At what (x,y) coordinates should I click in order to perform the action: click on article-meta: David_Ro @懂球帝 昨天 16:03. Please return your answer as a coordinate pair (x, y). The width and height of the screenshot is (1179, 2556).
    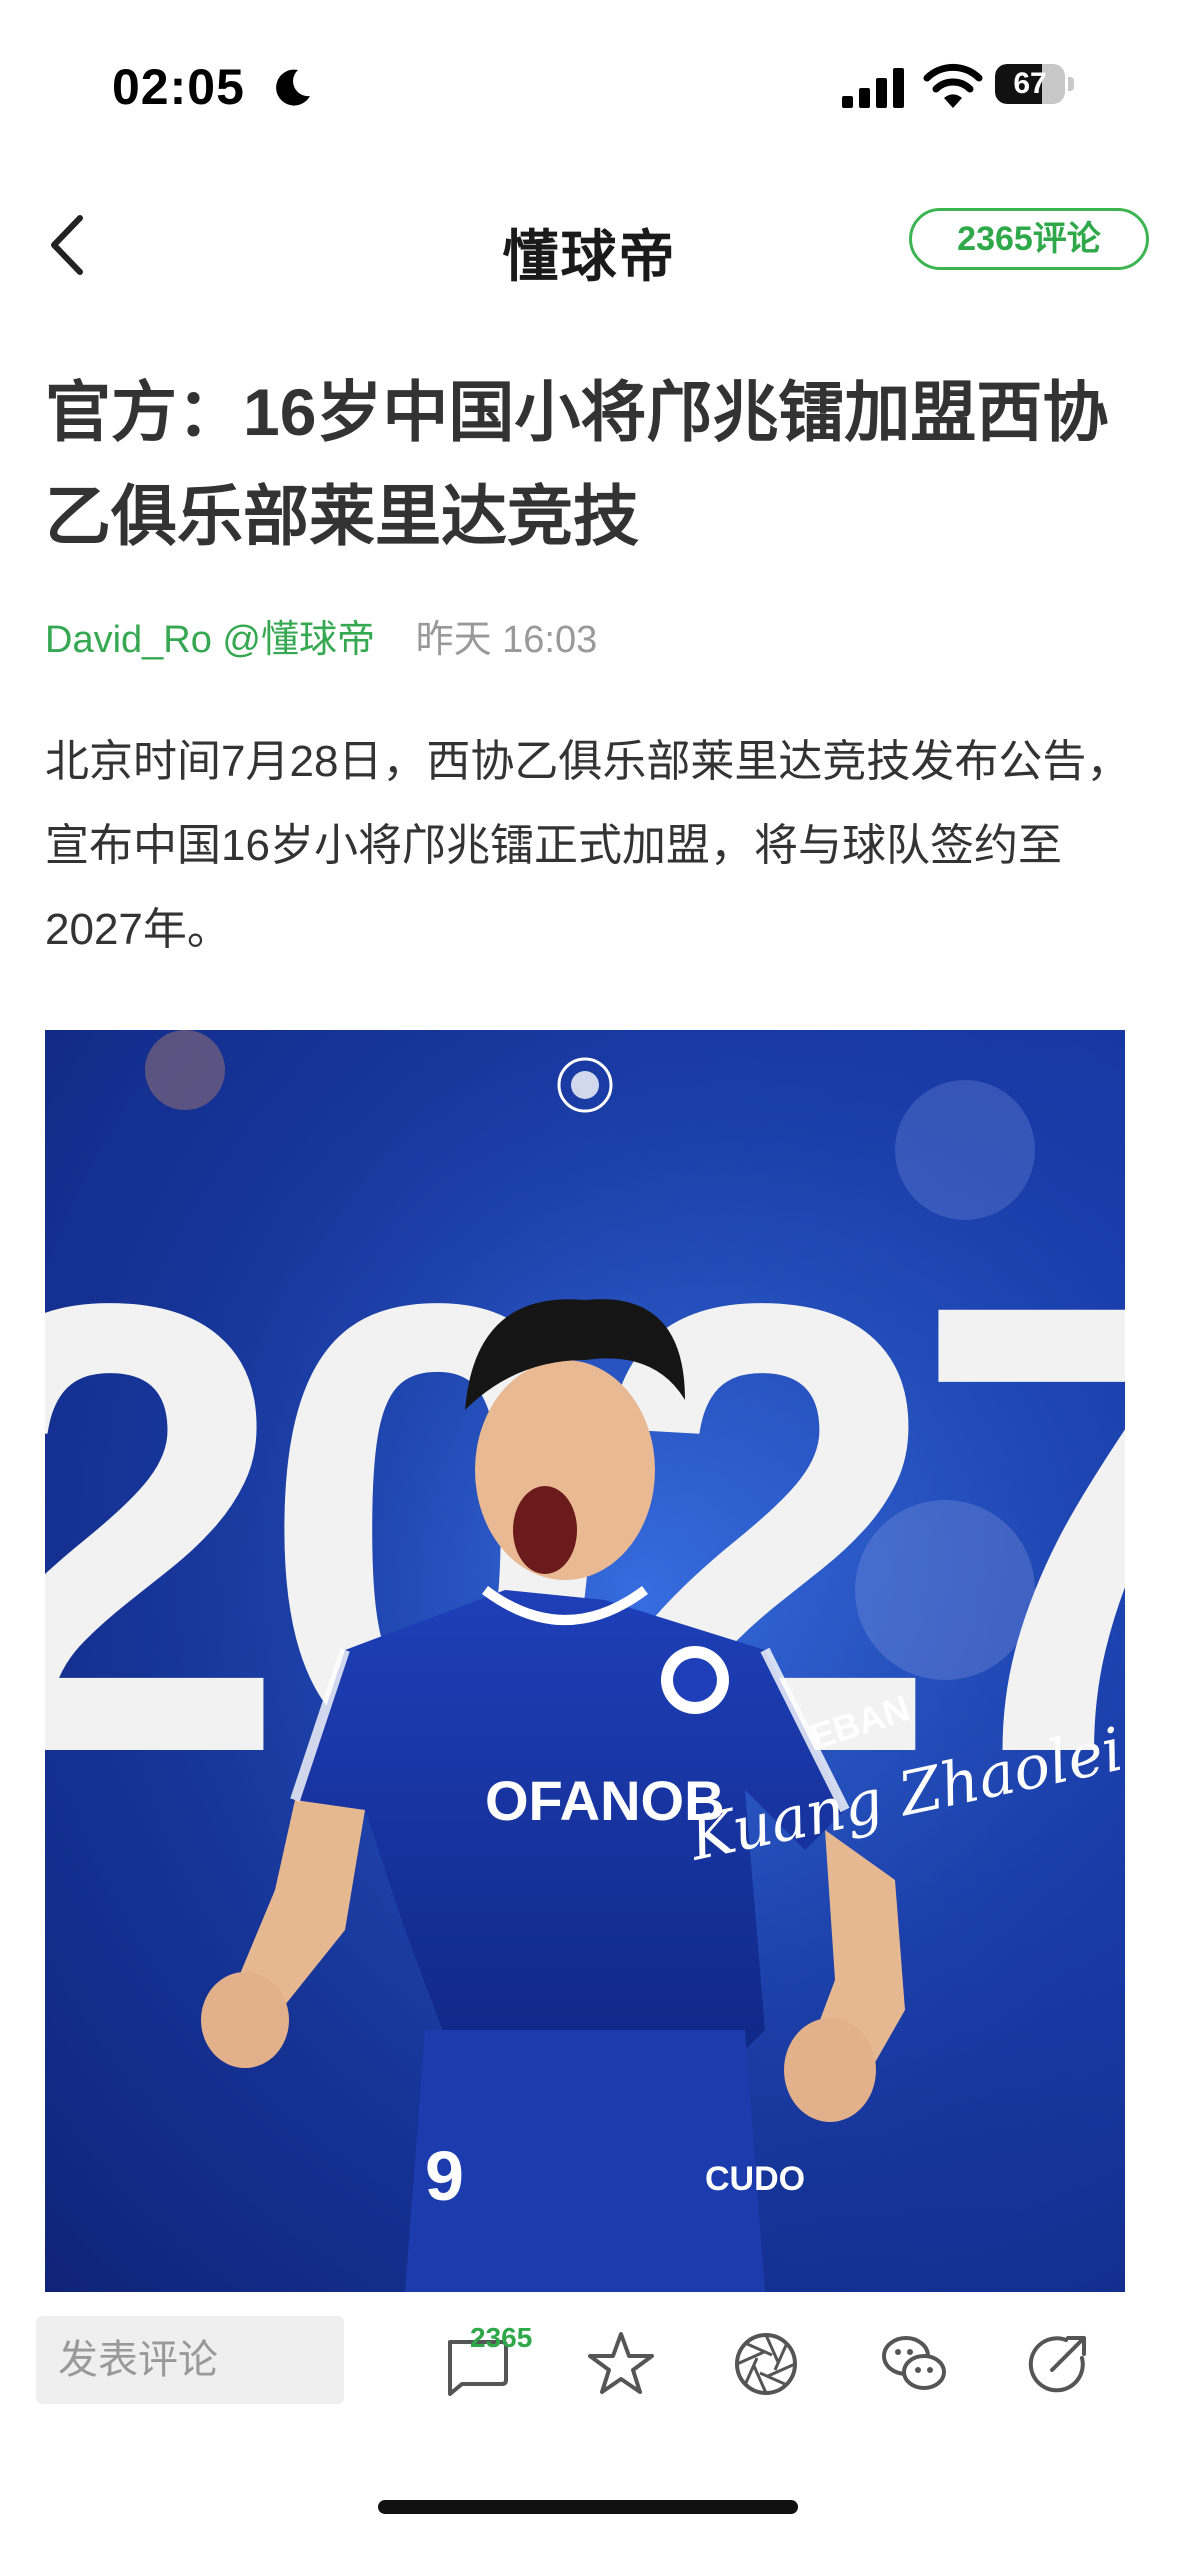
    Looking at the image, I should click on (321, 635).